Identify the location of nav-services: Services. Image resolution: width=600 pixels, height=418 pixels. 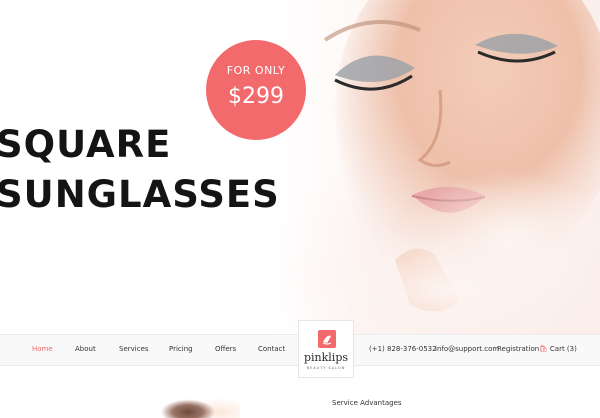
(134, 349).